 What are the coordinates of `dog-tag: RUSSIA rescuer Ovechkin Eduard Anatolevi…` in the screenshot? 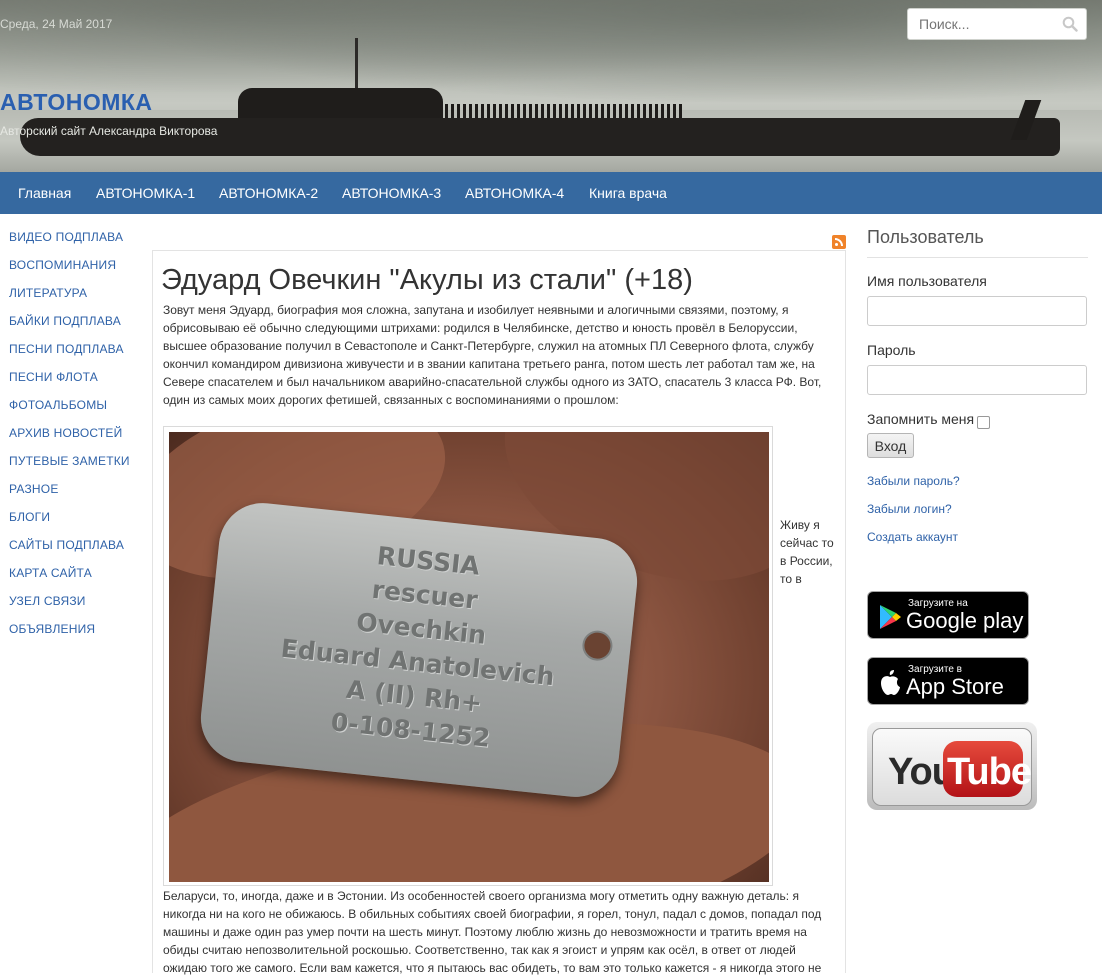 It's located at (419, 650).